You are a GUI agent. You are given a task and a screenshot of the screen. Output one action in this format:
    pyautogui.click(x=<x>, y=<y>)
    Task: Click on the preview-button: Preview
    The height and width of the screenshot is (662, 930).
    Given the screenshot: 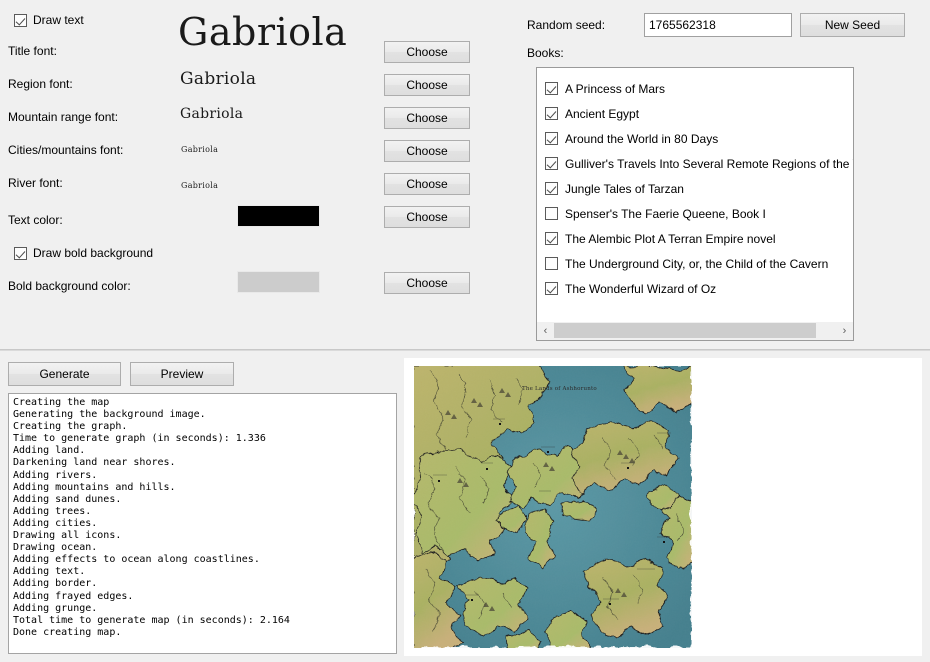 What is the action you would take?
    pyautogui.click(x=182, y=374)
    